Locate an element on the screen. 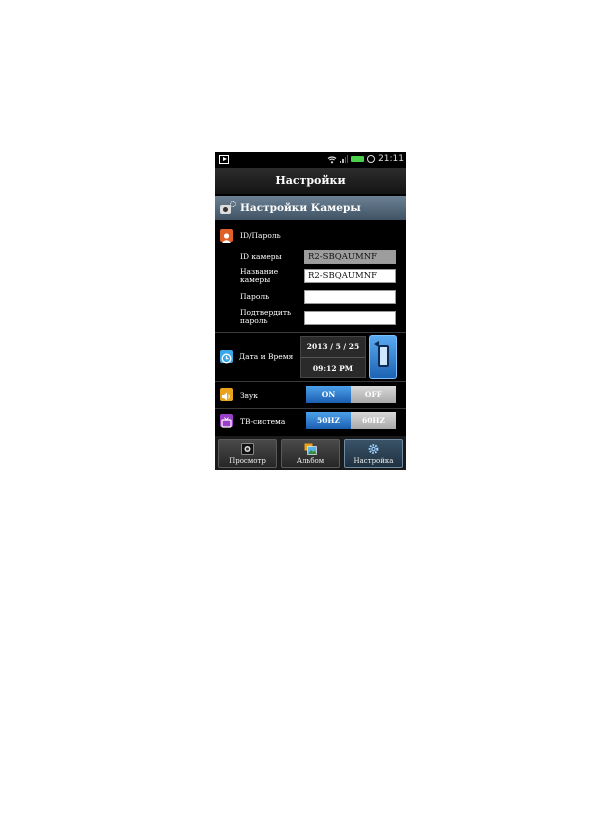  tab-settings: Настройка is located at coordinates (373, 453).